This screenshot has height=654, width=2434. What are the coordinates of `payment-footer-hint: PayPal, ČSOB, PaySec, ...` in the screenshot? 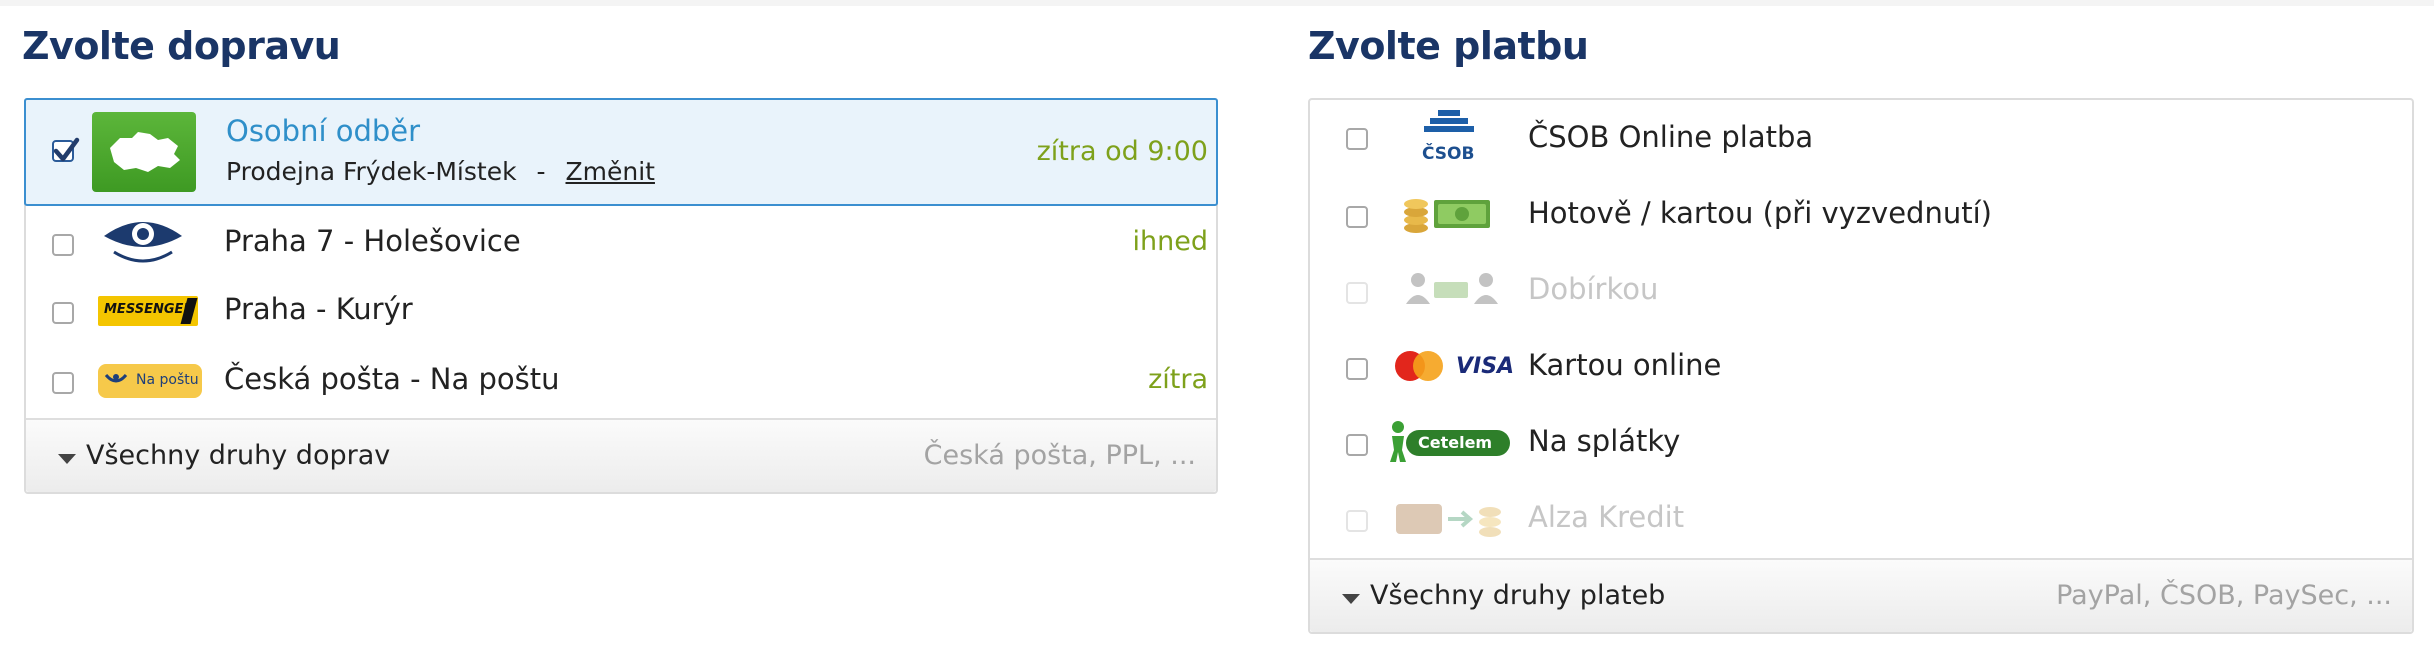 It's located at (2224, 595).